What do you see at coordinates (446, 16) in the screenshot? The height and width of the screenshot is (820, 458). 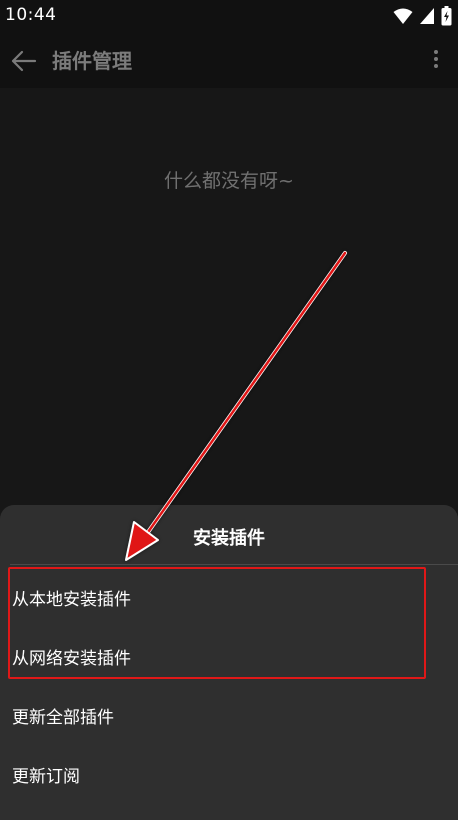 I see `battery-icon` at bounding box center [446, 16].